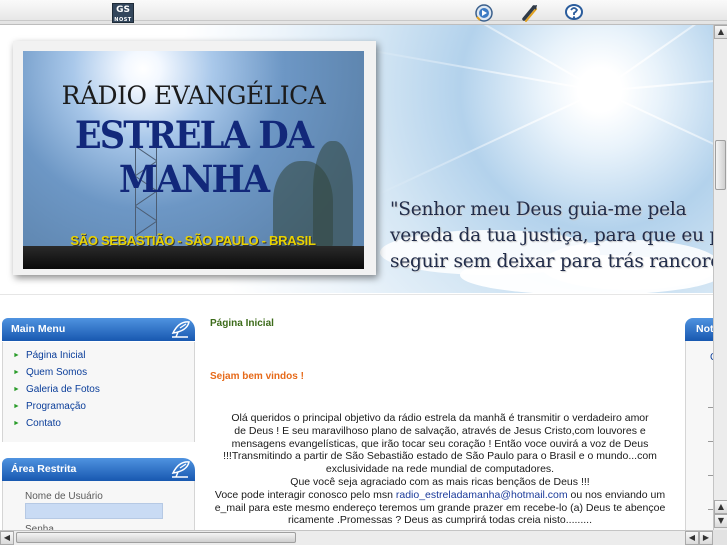  What do you see at coordinates (704, 329) in the screenshot?
I see `right-panel-title: Not` at bounding box center [704, 329].